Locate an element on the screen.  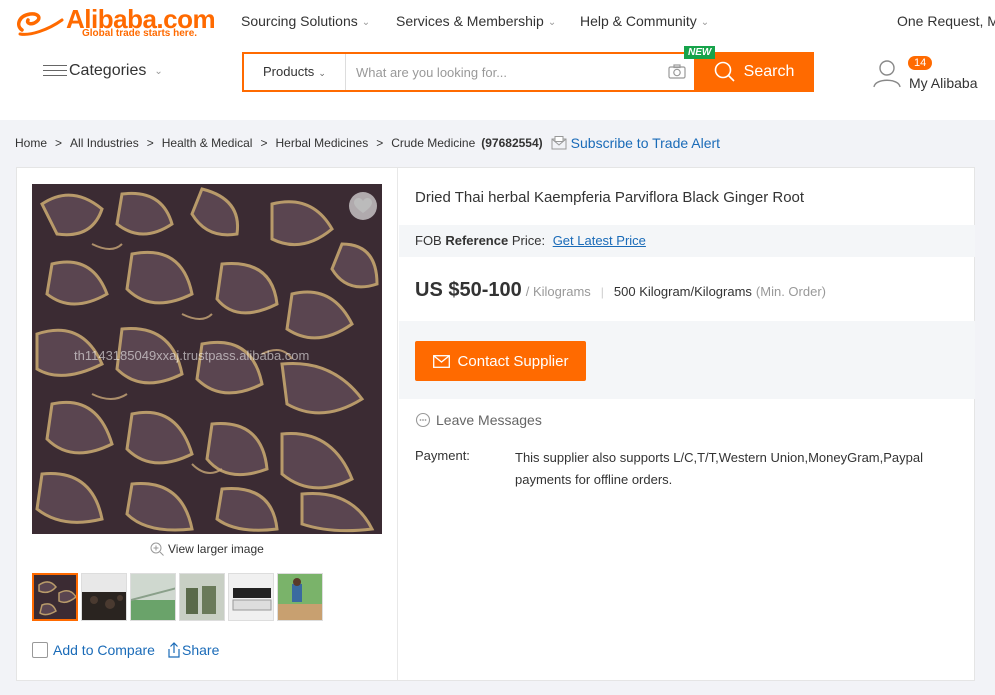
categories-menu: Categories ⌄ is located at coordinates (103, 71).